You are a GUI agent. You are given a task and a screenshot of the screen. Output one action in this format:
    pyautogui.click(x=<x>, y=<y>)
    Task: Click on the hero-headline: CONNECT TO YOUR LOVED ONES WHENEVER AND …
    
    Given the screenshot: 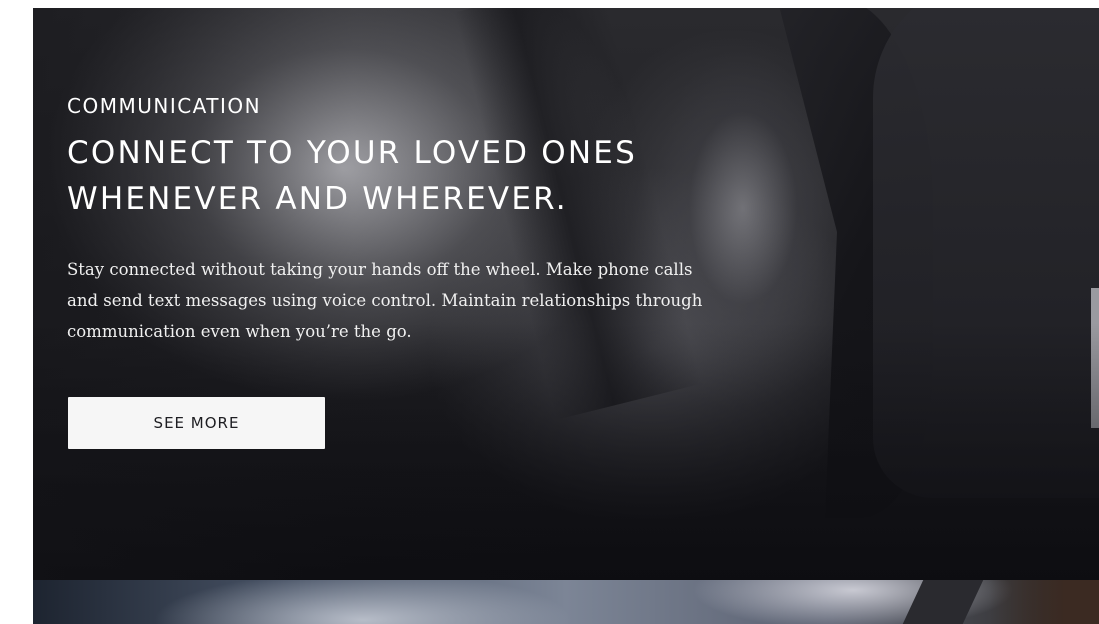 What is the action you would take?
    pyautogui.click(x=352, y=176)
    